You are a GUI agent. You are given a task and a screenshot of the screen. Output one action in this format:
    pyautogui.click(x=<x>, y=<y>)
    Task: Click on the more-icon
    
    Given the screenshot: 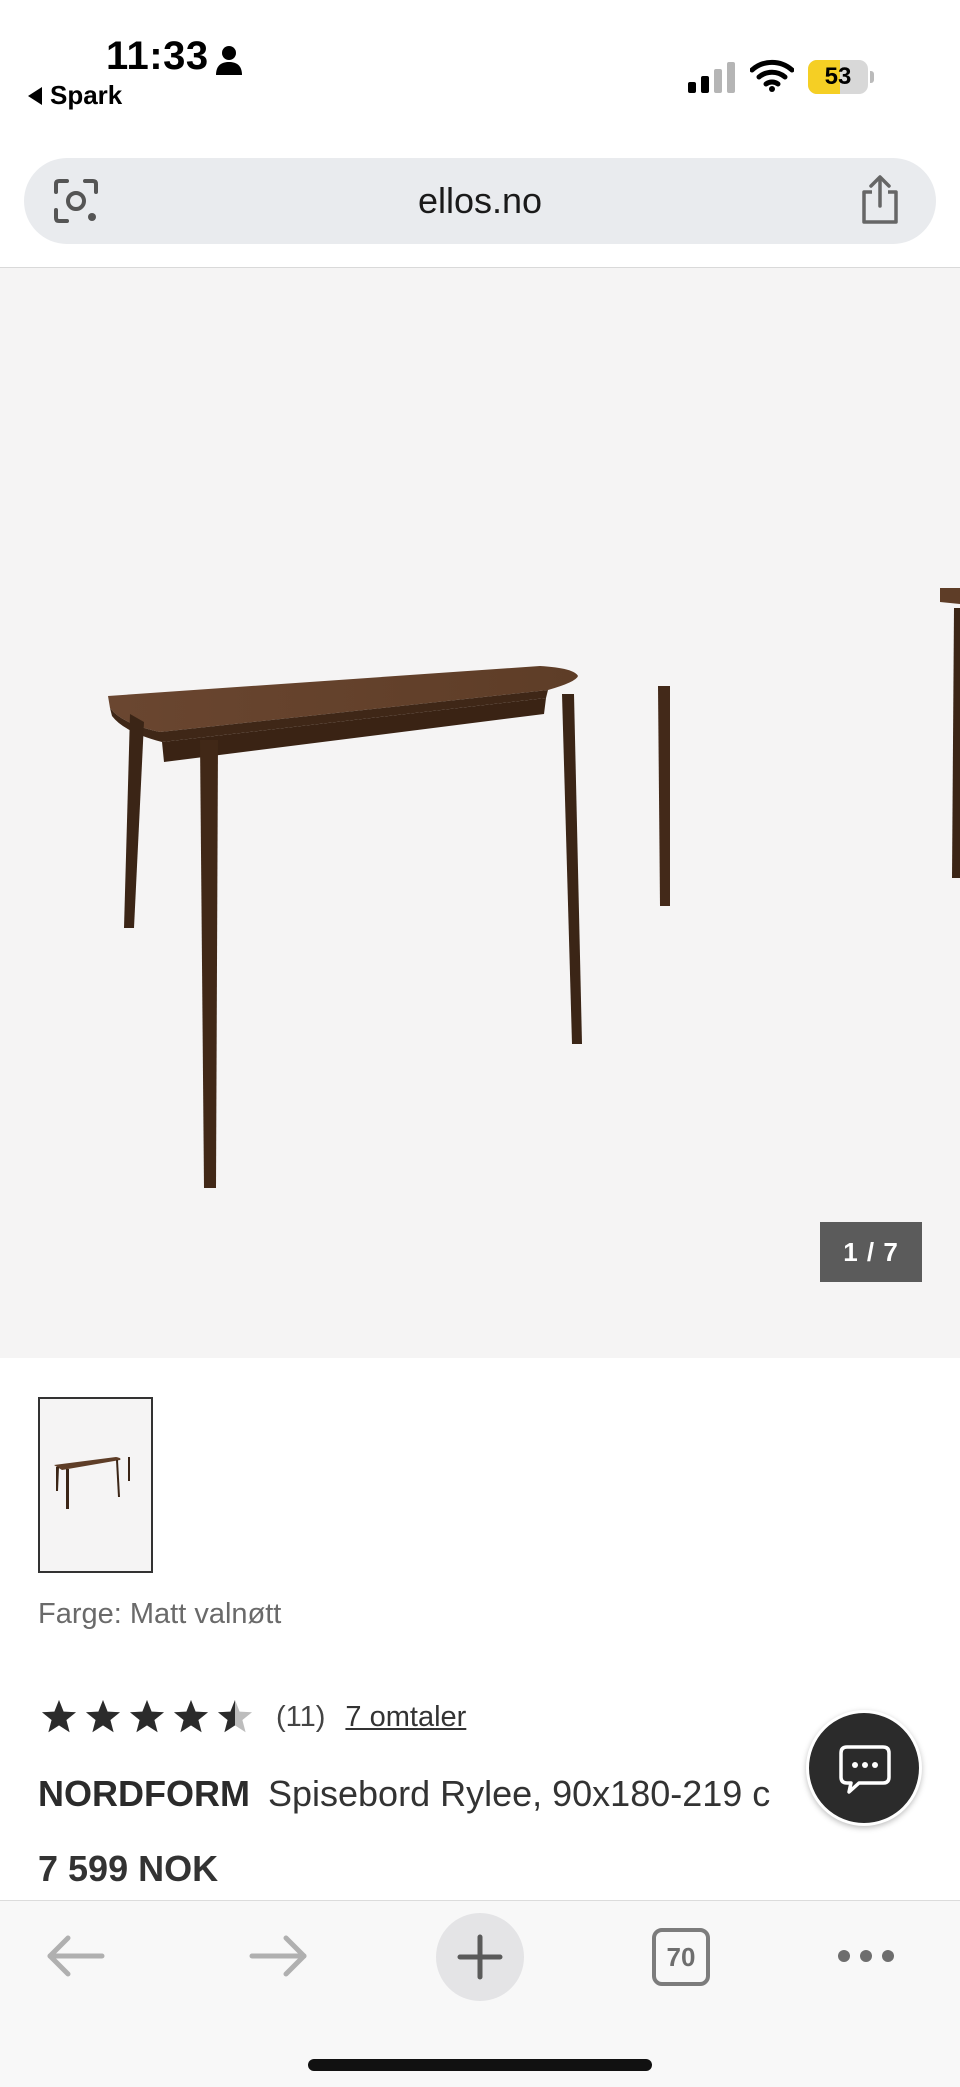 What is the action you would take?
    pyautogui.click(x=866, y=1956)
    